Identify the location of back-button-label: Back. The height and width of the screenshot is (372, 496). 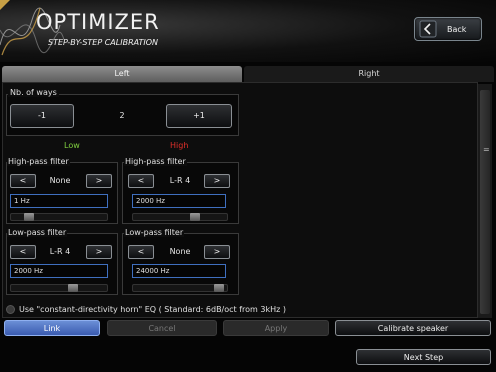
(457, 29).